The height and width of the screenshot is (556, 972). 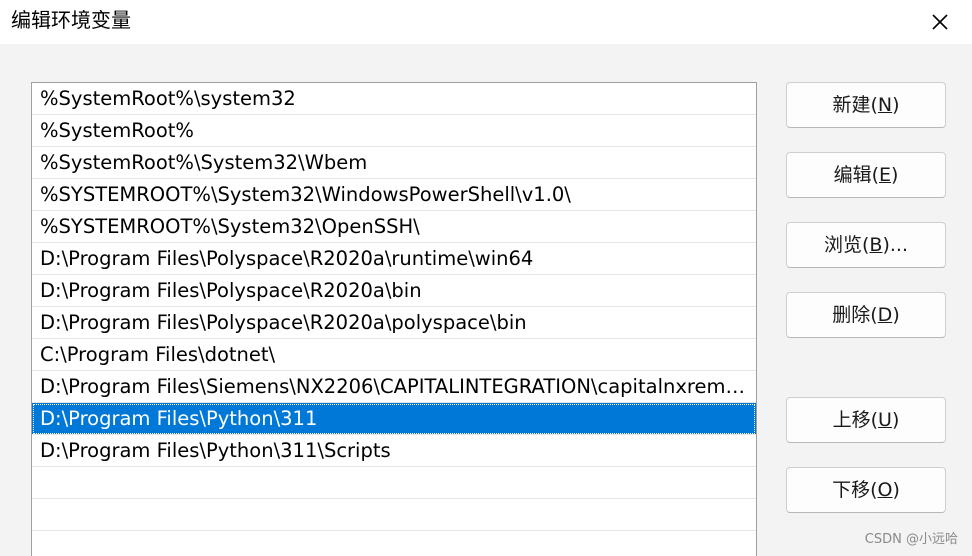 I want to click on list-item: %SystemRoot%\System32\Wbem, so click(x=394, y=163).